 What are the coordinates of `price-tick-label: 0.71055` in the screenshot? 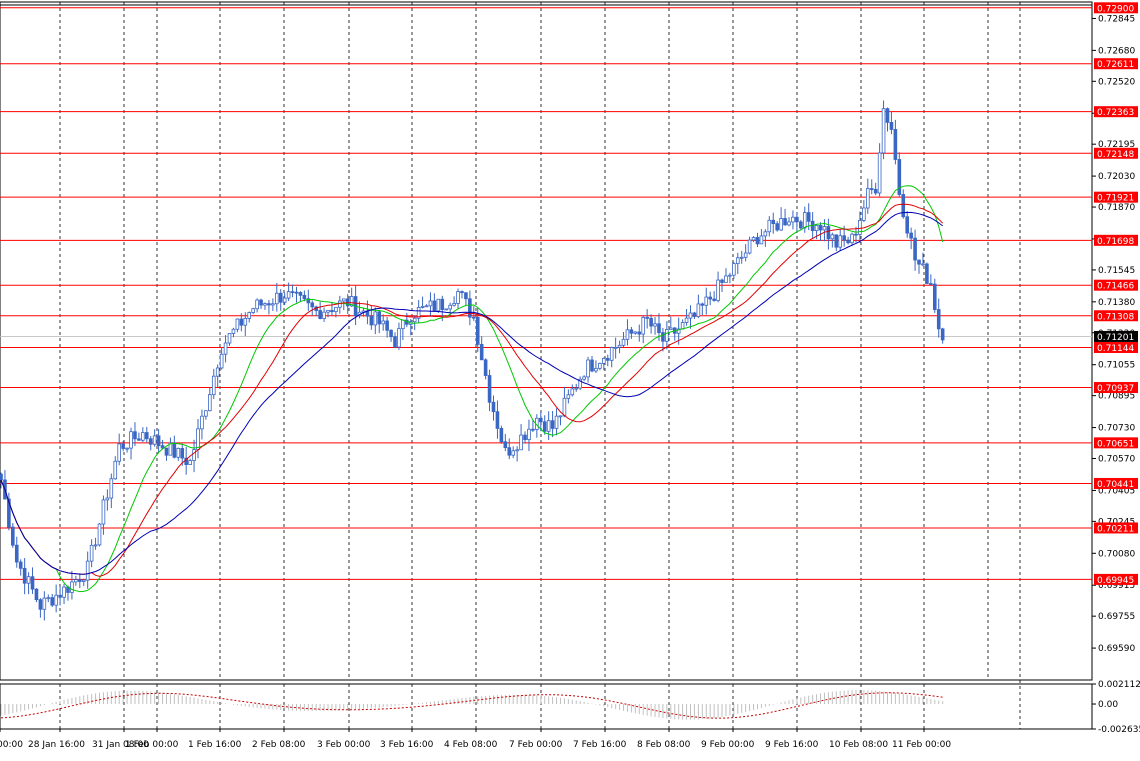 It's located at (1116, 366).